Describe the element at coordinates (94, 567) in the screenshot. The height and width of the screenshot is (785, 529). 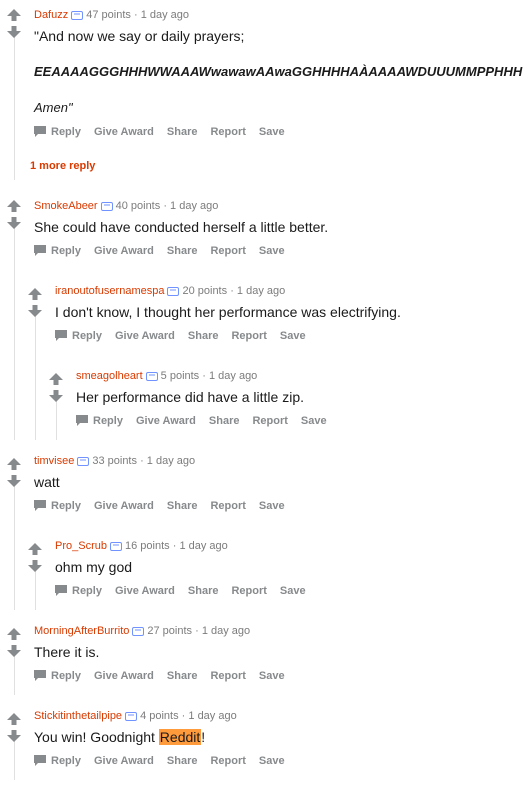
I see `comment-body: ohm my god` at that location.